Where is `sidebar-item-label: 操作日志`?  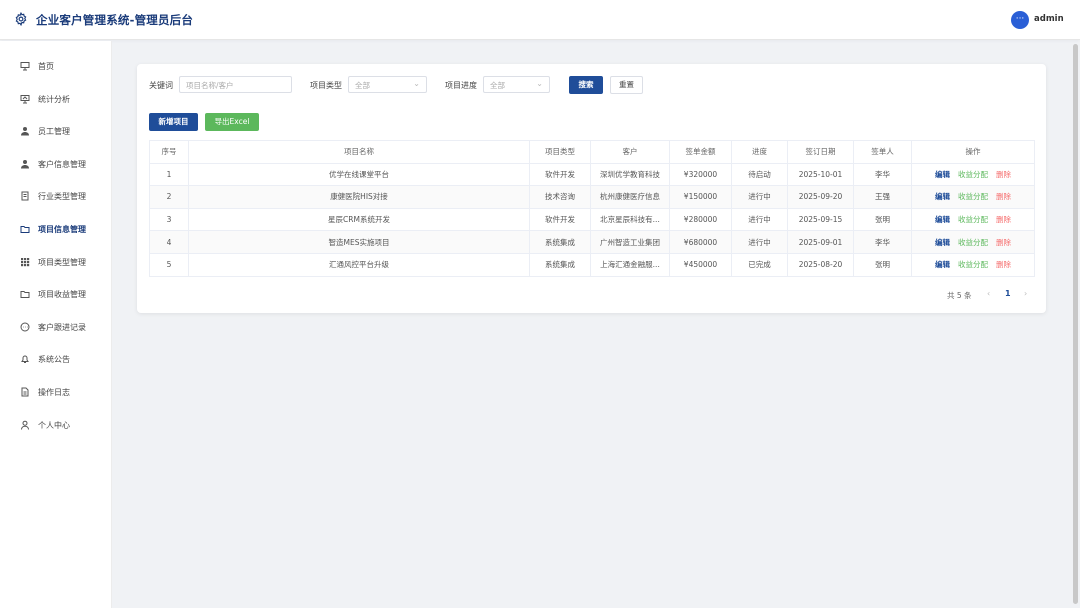
sidebar-item-label: 操作日志 is located at coordinates (54, 392).